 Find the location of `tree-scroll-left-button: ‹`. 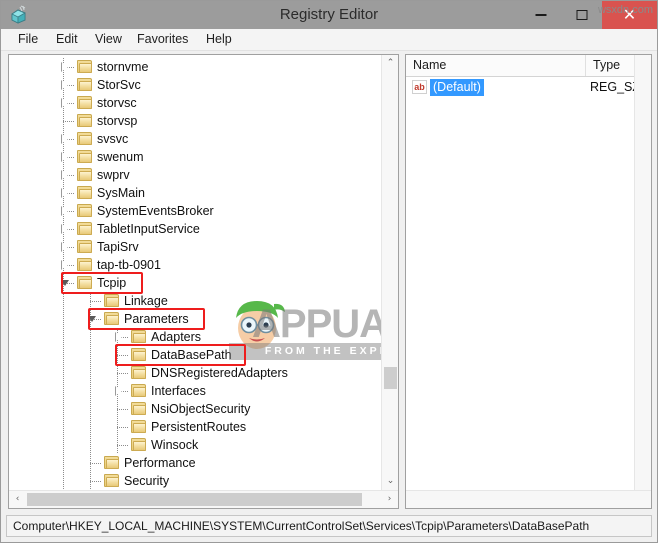

tree-scroll-left-button: ‹ is located at coordinates (17, 499).